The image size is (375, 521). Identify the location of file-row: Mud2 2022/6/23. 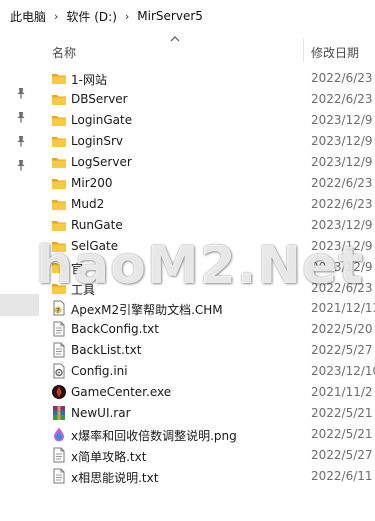
(187, 204).